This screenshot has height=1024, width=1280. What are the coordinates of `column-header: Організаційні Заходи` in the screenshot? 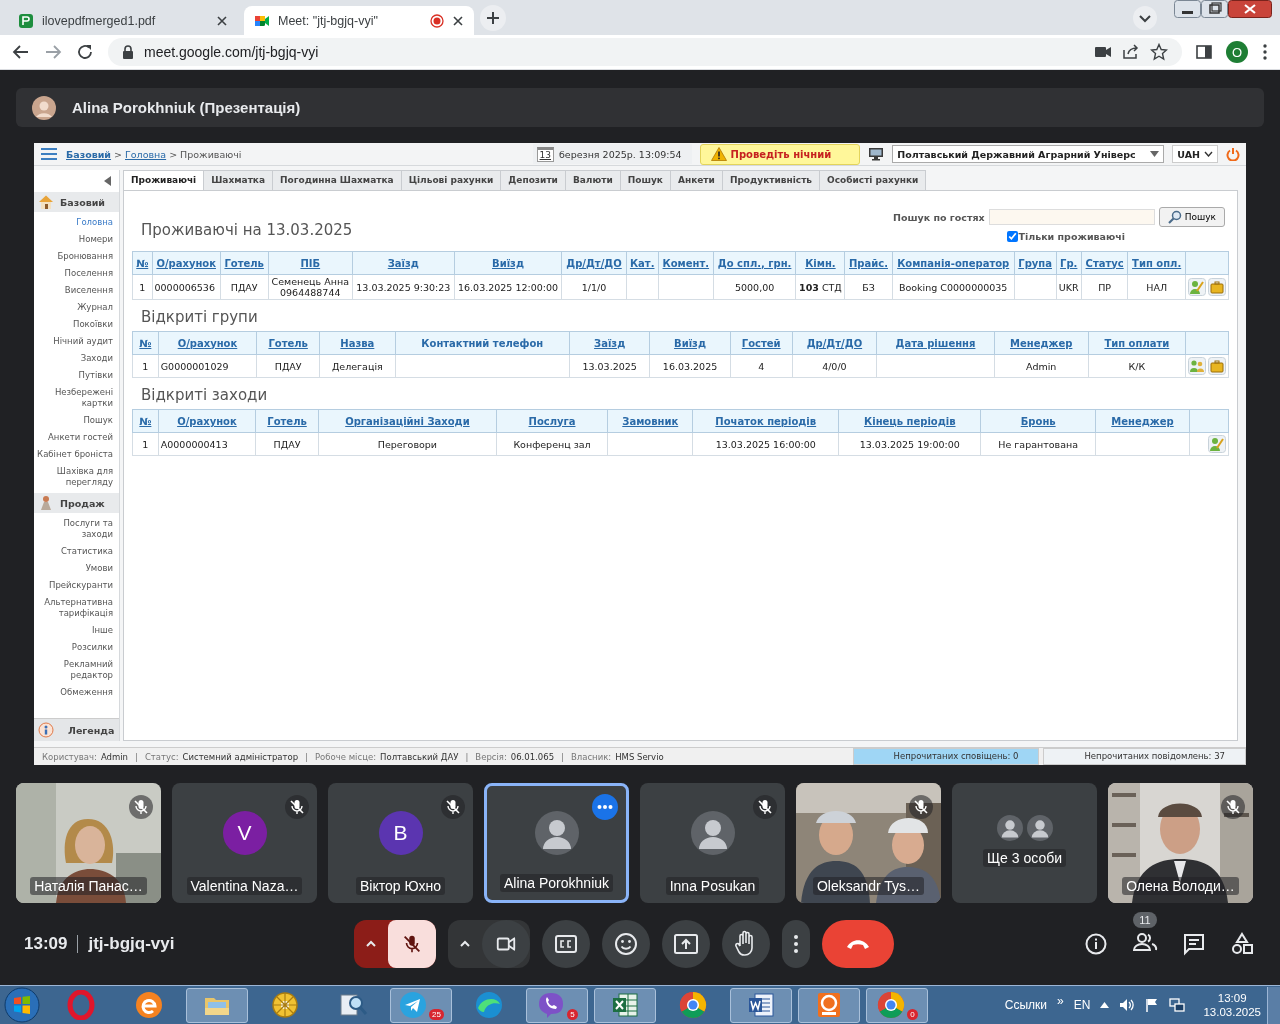 It's located at (407, 421).